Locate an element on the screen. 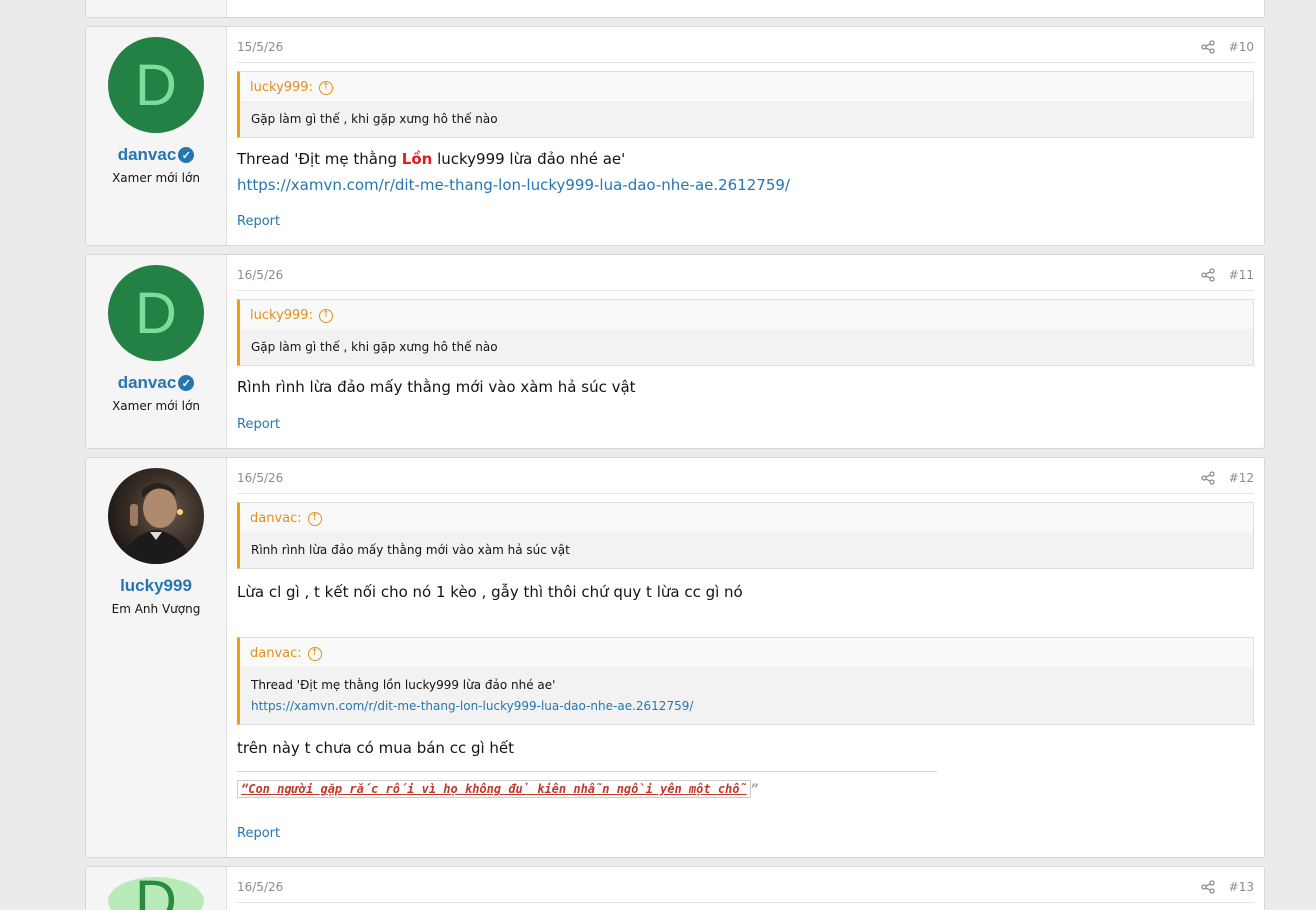 The width and height of the screenshot is (1316, 910). post-body-2: trên này t chưa có mua bán cc gì hết is located at coordinates (376, 748).